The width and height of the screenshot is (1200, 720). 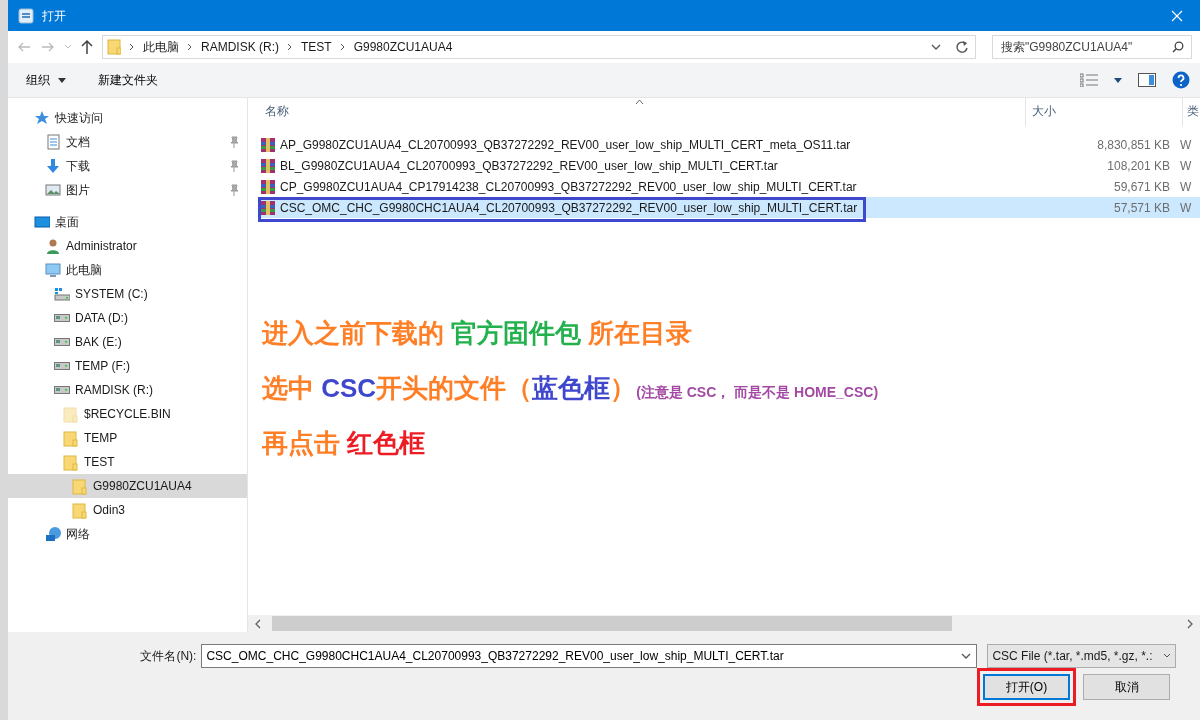 I want to click on sidebar-item: 桌面, so click(x=127, y=222).